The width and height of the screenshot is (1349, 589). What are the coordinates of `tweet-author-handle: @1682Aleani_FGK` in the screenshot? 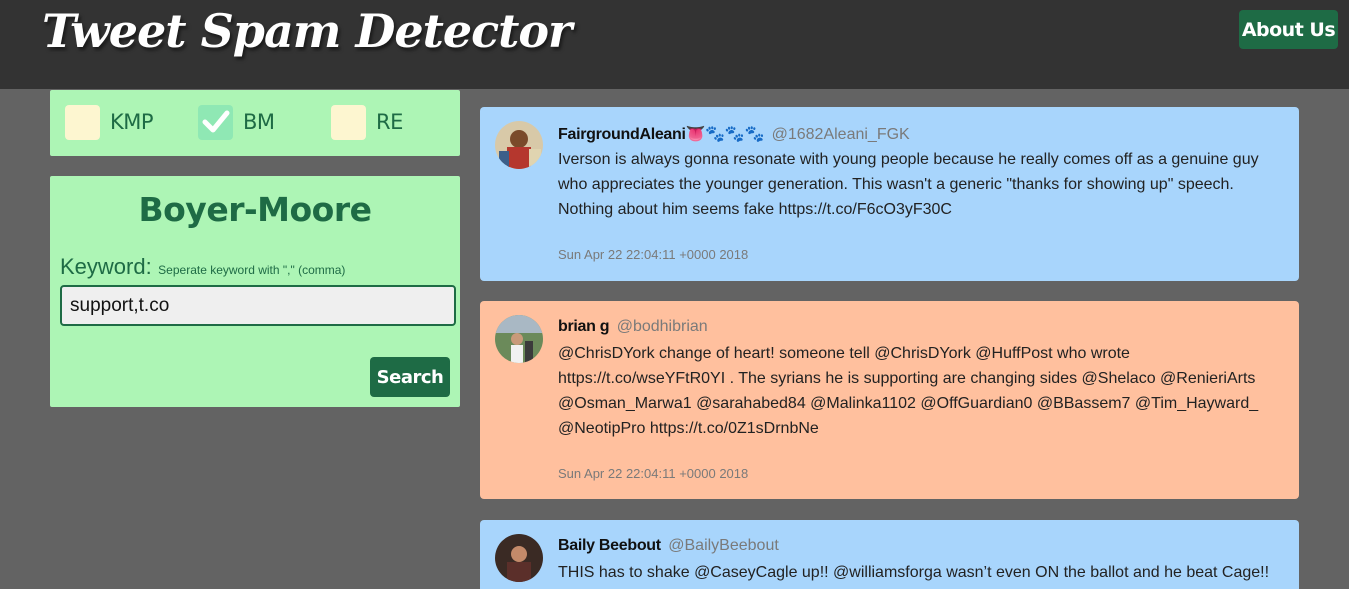 It's located at (841, 134).